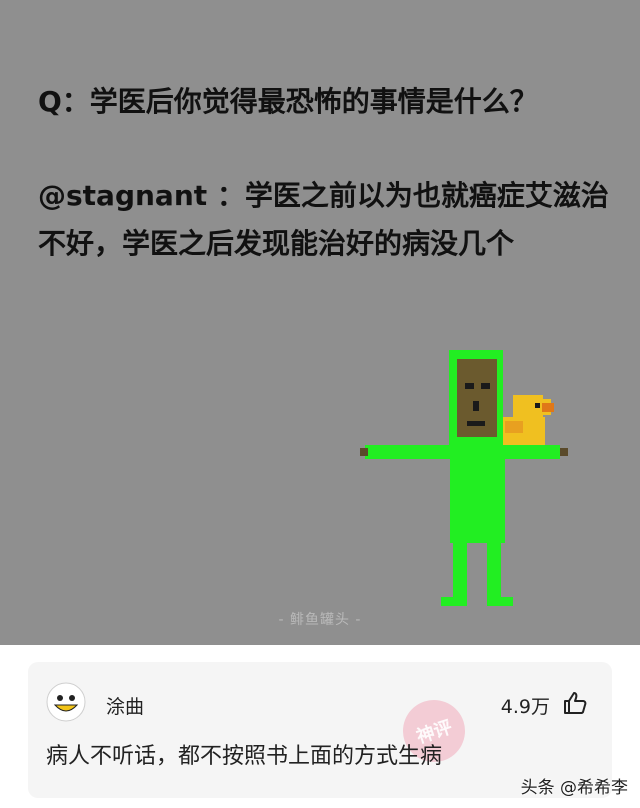 The height and width of the screenshot is (808, 640). Describe the element at coordinates (464, 478) in the screenshot. I see `pixel-man-with-duck-icon` at that location.